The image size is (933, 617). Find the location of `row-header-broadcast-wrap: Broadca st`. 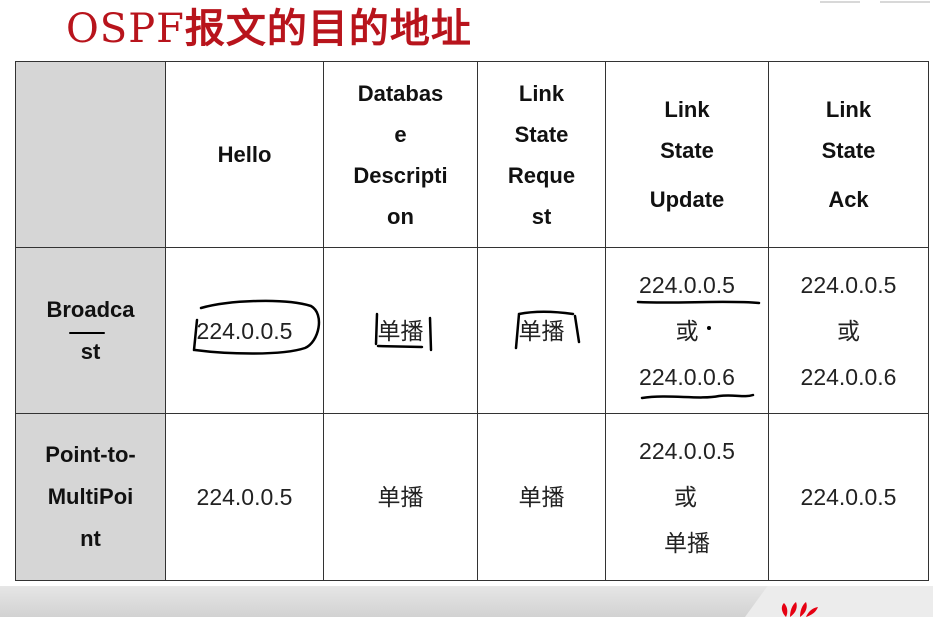

row-header-broadcast-wrap: Broadca st is located at coordinates (90, 331).